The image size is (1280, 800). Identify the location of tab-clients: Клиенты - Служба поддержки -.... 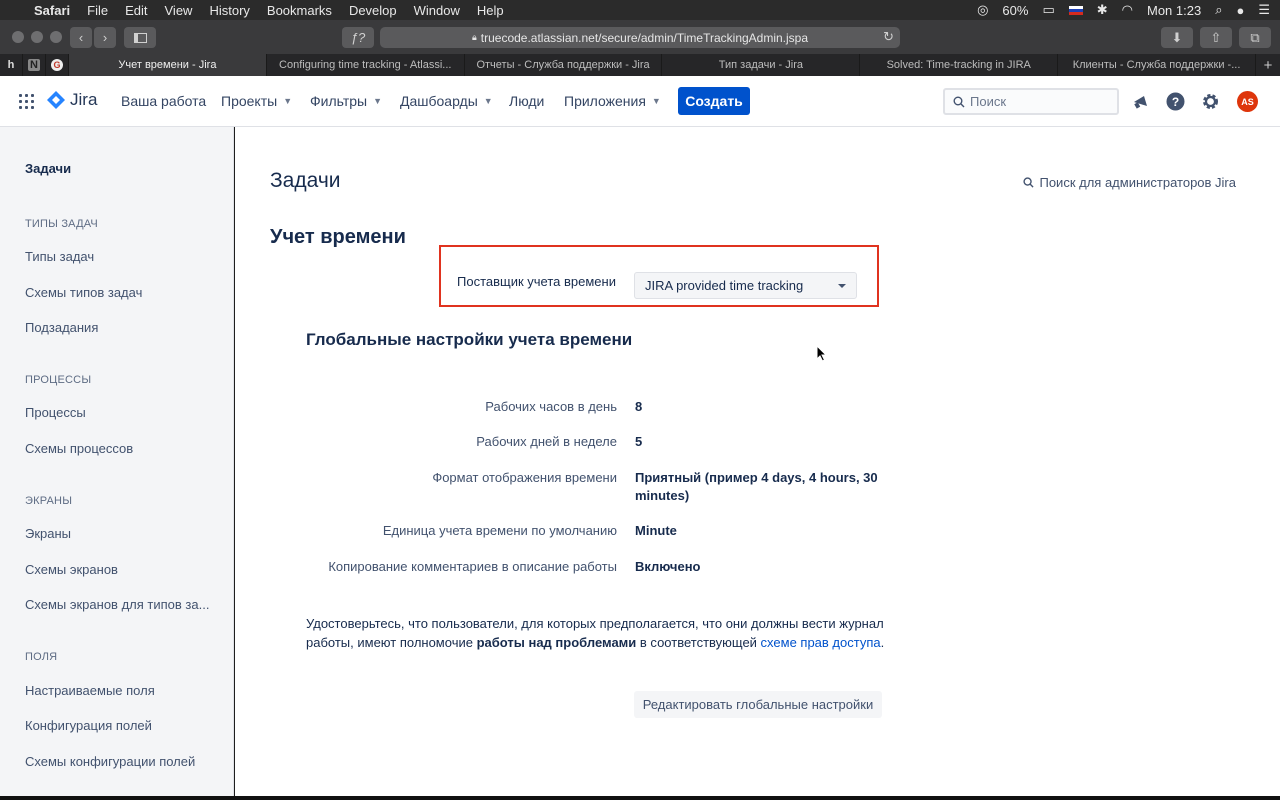
(1157, 65).